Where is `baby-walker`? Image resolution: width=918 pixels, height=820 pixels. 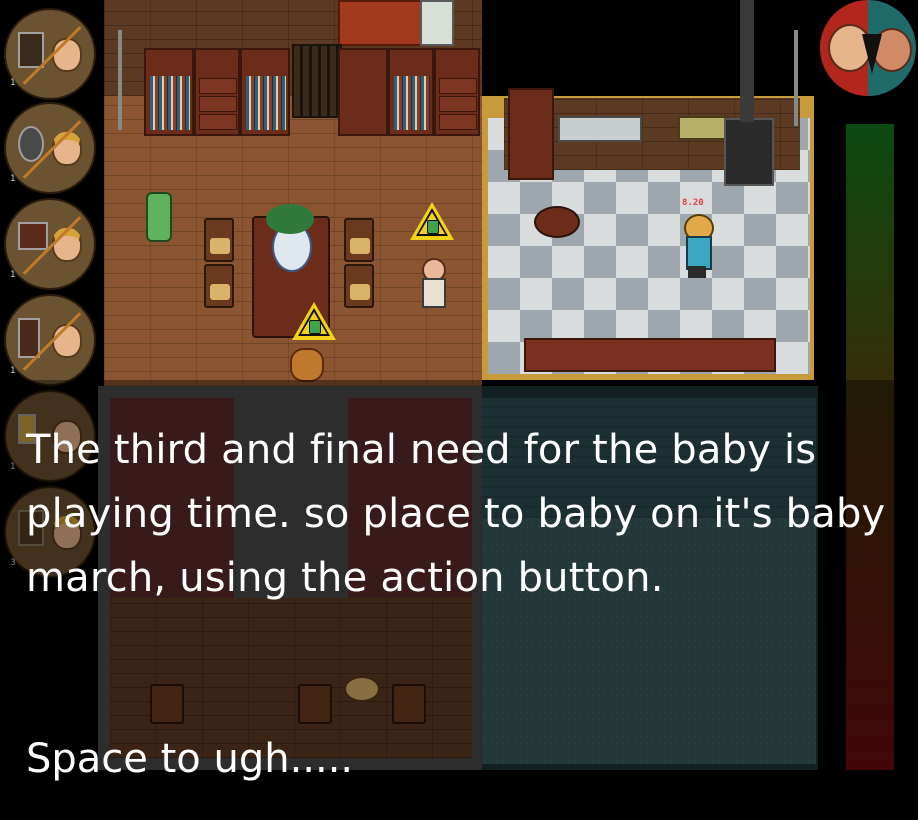
baby-walker is located at coordinates (159, 217).